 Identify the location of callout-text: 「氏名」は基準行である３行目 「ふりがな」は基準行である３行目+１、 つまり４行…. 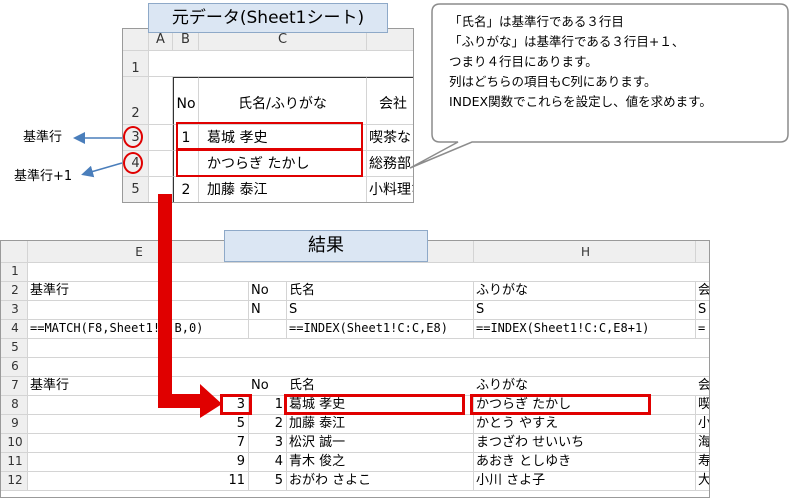
(614, 62).